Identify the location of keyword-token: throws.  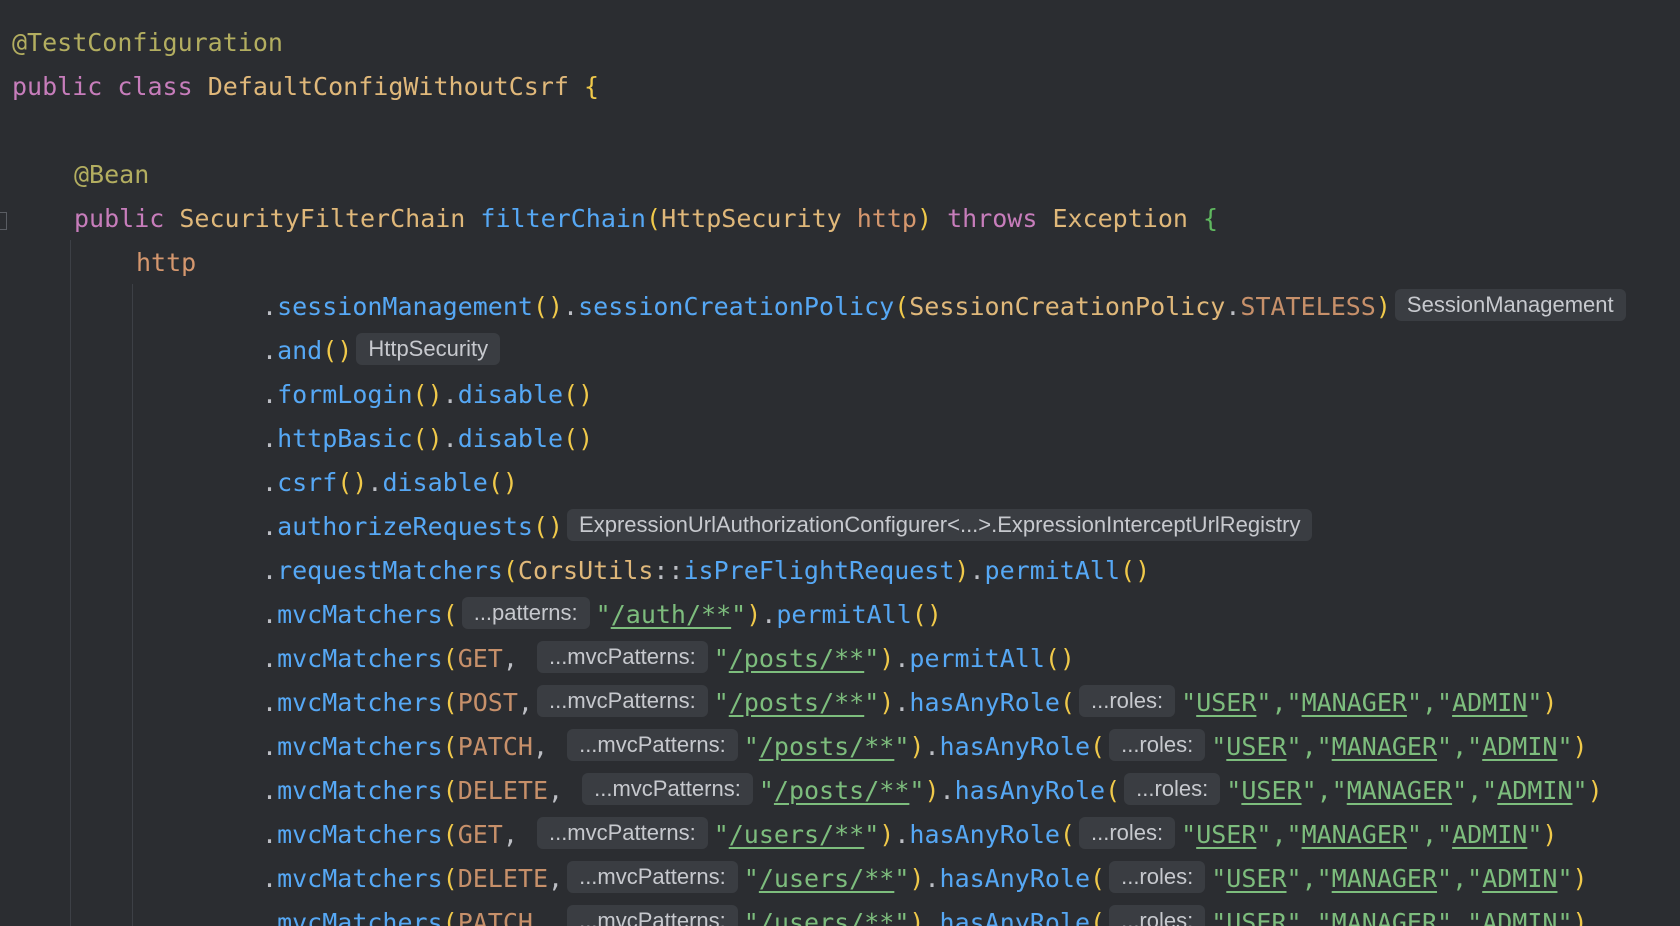
(992, 218).